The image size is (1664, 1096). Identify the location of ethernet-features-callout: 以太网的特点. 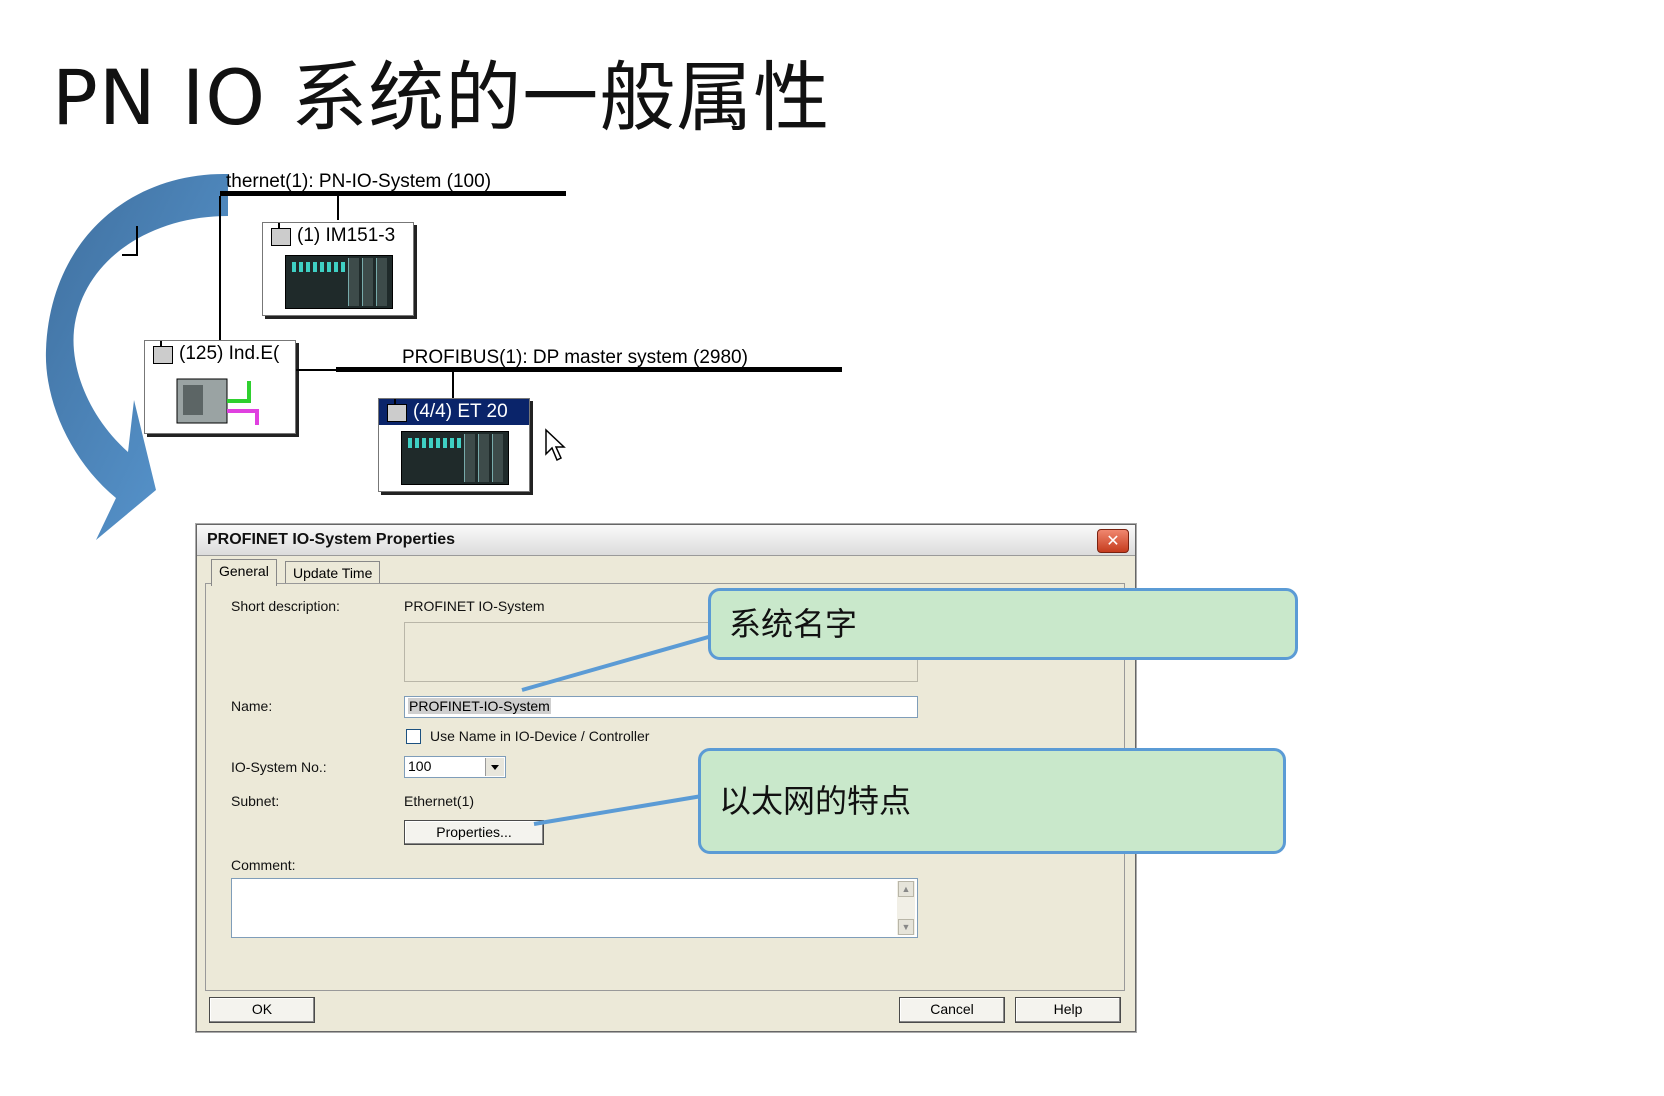
(992, 801).